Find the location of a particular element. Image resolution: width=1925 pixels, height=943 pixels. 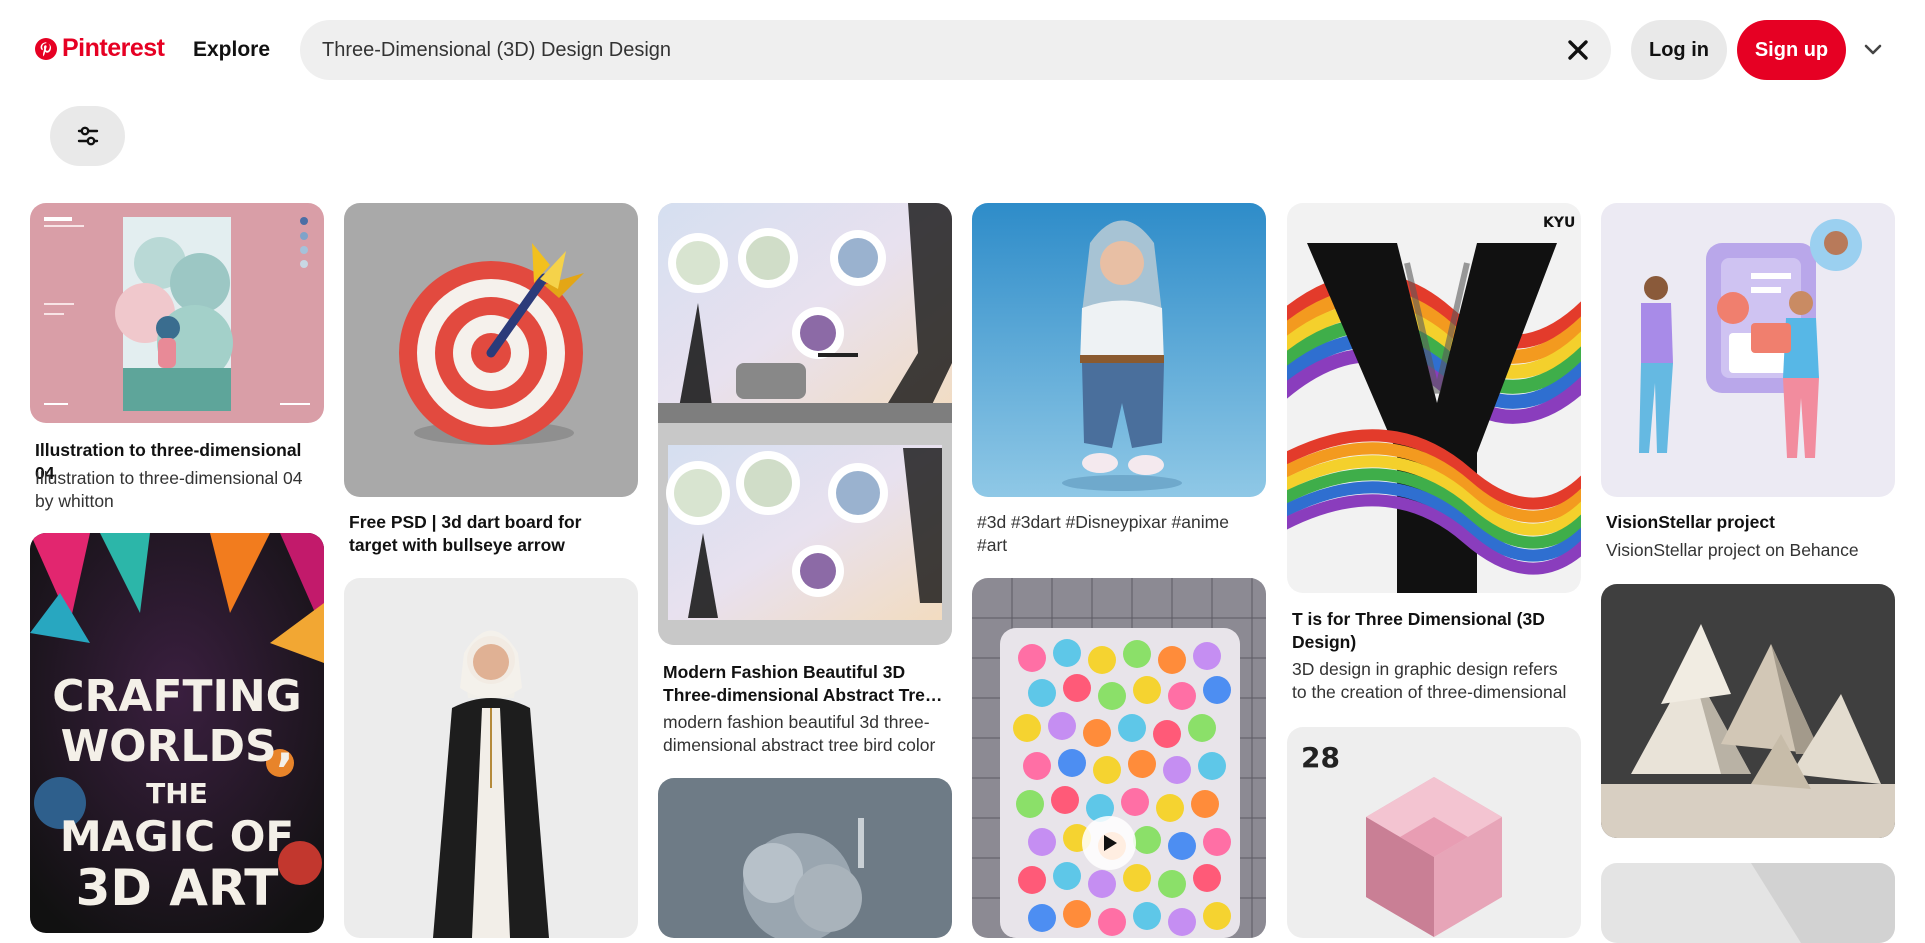

pin-image: KYU is located at coordinates (1434, 398).